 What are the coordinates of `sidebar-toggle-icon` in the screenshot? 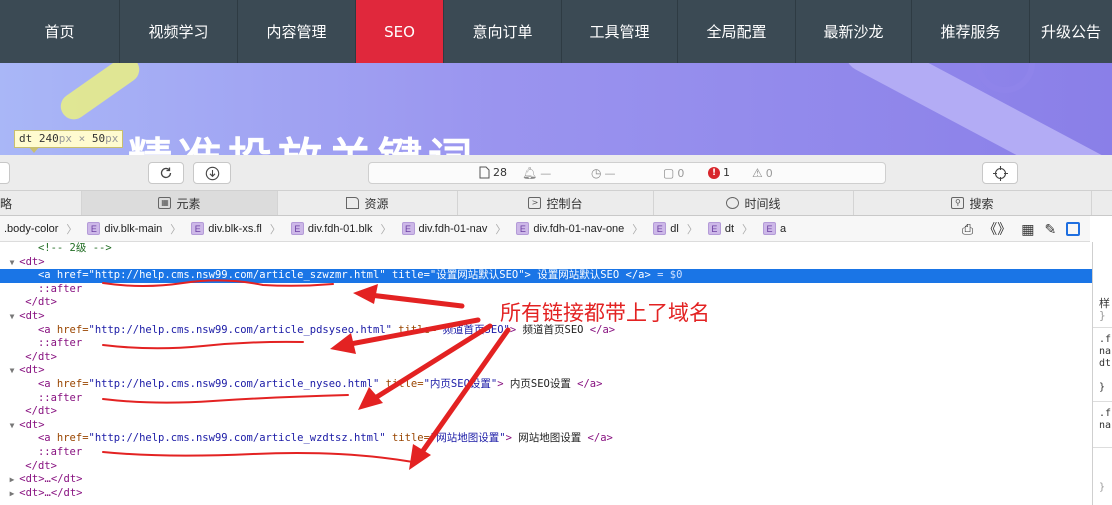 It's located at (1073, 229).